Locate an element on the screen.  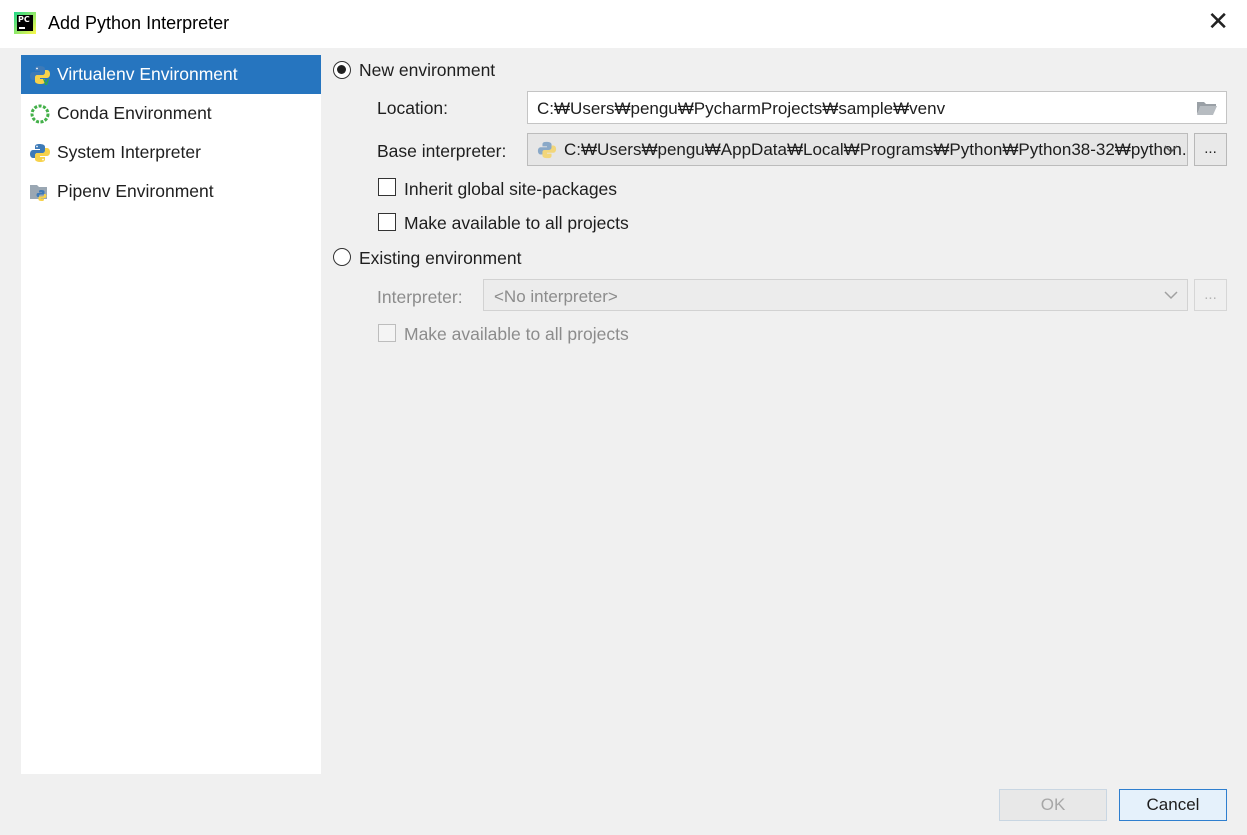
inherit-site-packages-checkbox is located at coordinates (387, 187).